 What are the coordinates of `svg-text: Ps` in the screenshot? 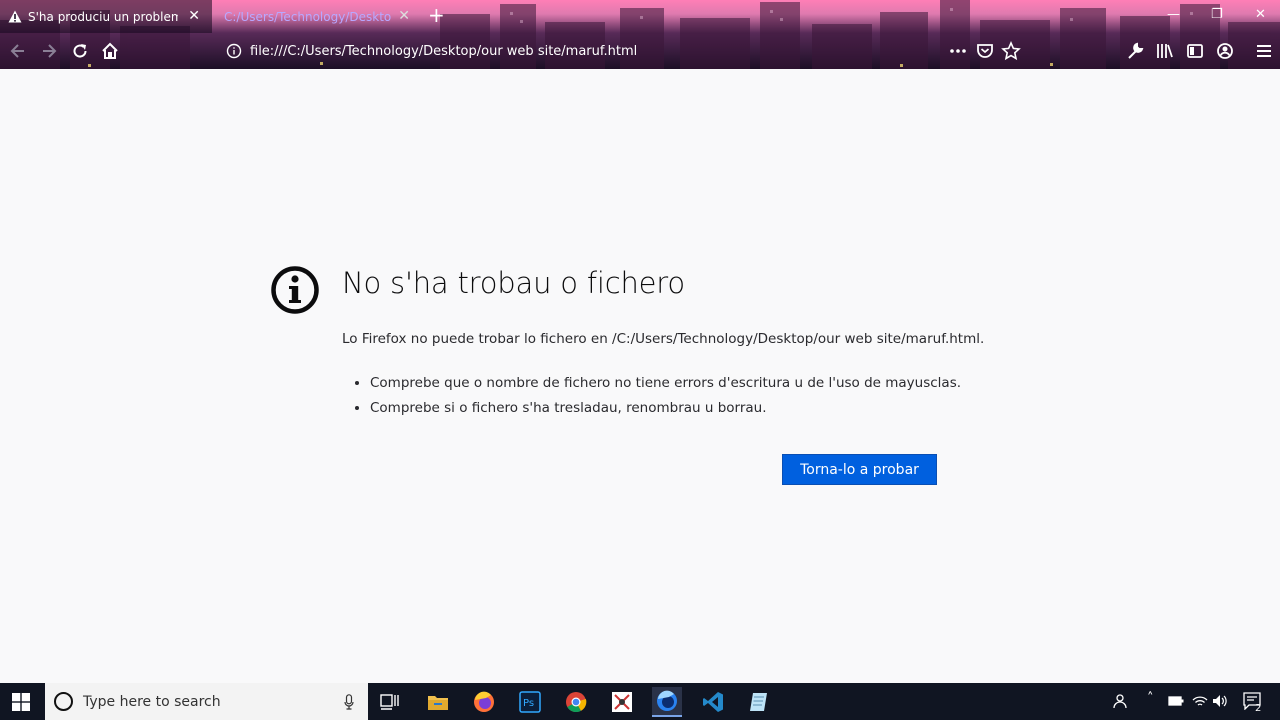 It's located at (528, 703).